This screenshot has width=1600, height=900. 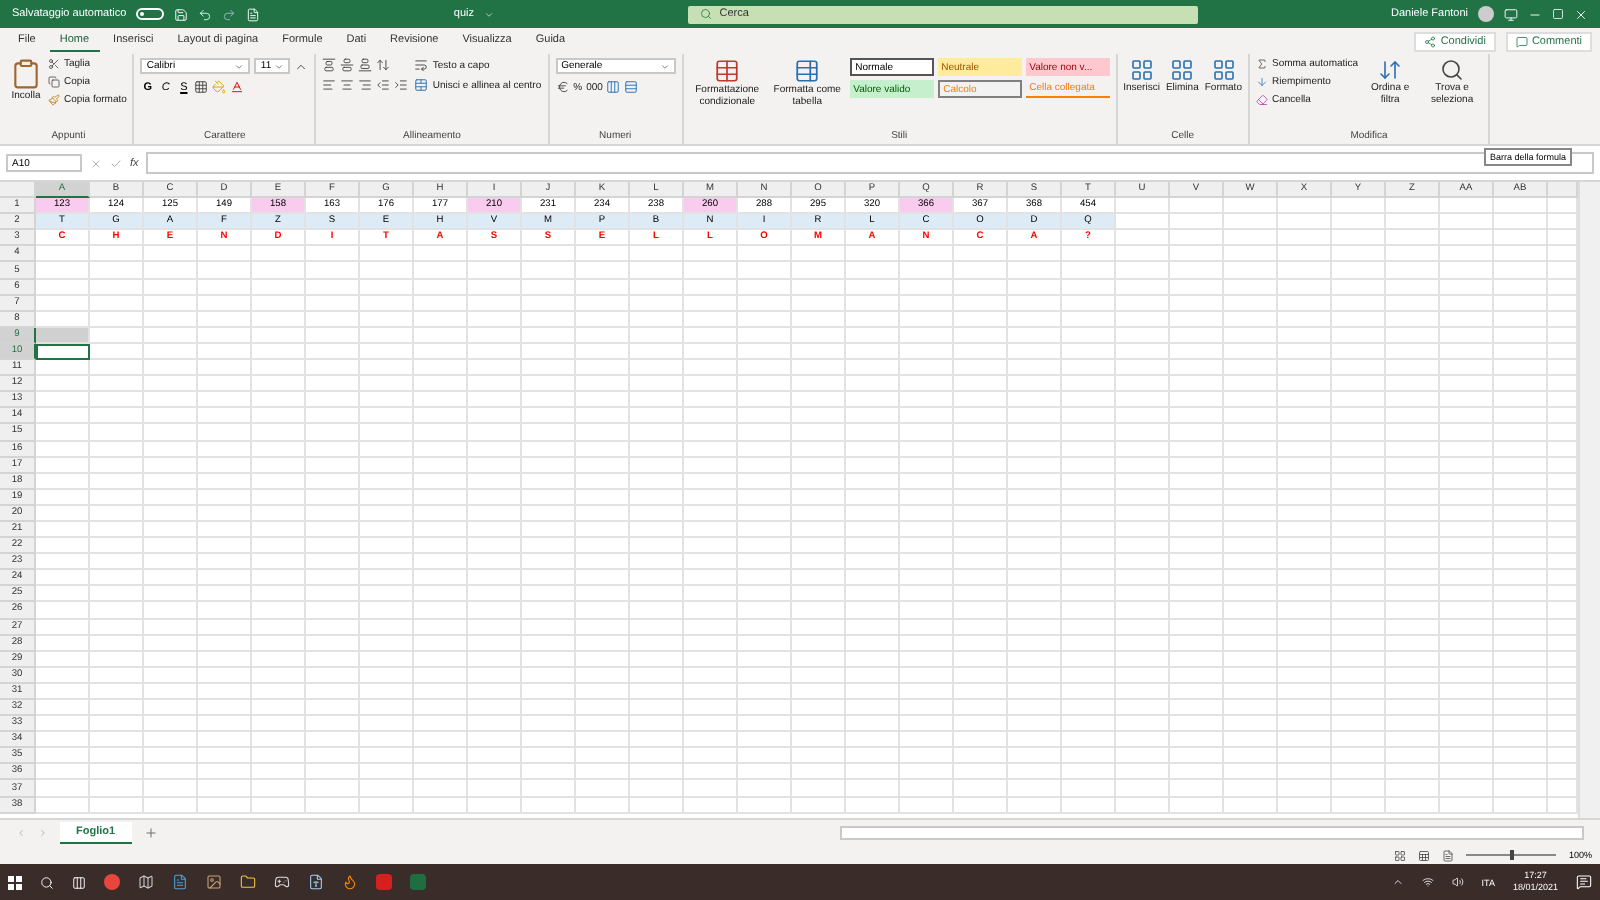 I want to click on borders-icon, so click(x=201, y=87).